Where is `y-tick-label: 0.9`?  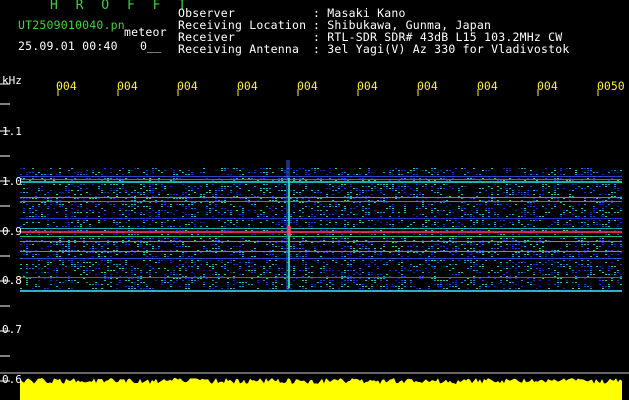
y-tick-label: 0.9 is located at coordinates (12, 231).